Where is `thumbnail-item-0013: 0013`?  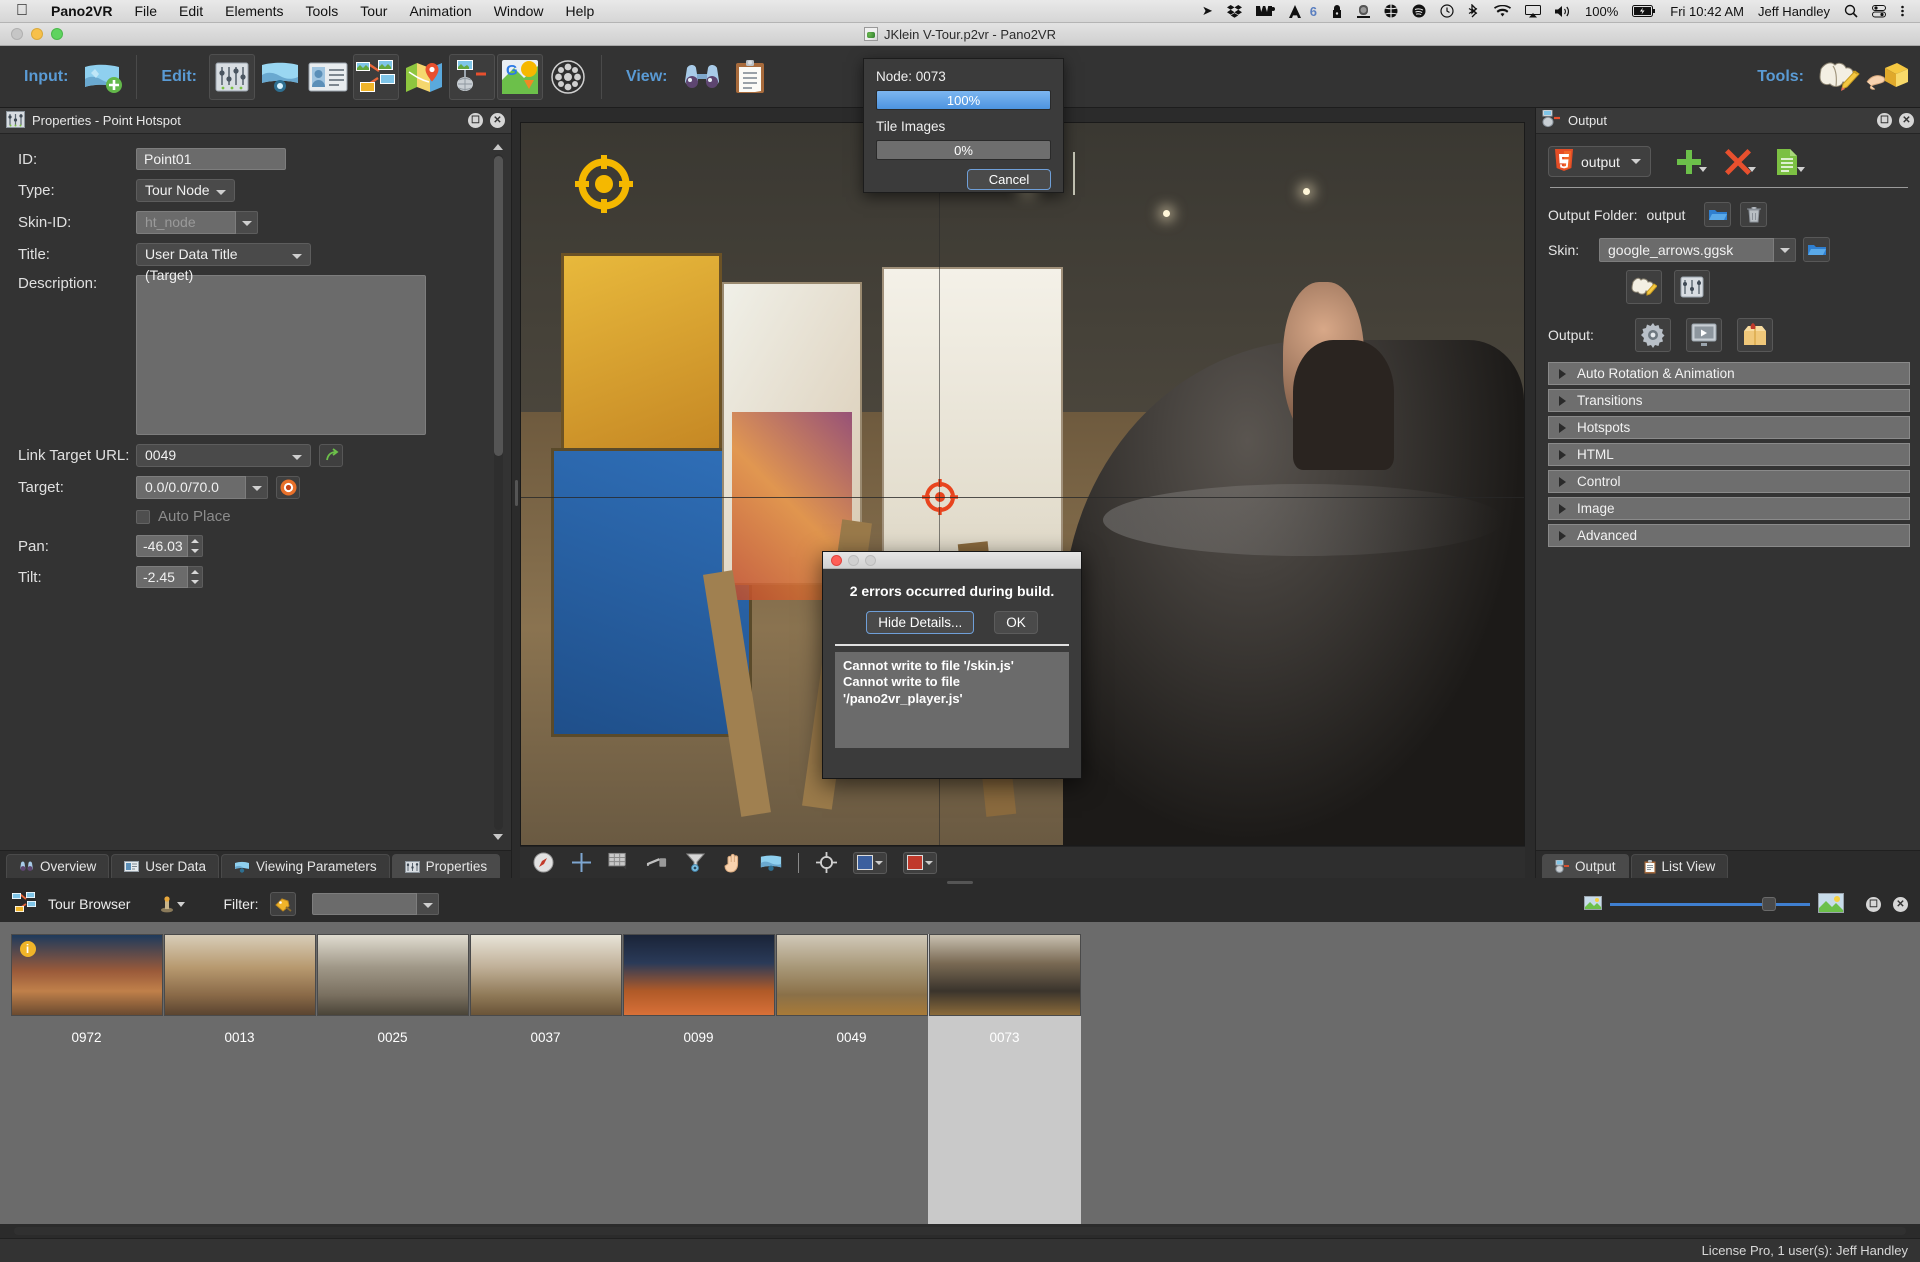
thumbnail-item-0013: 0013 is located at coordinates (239, 1079).